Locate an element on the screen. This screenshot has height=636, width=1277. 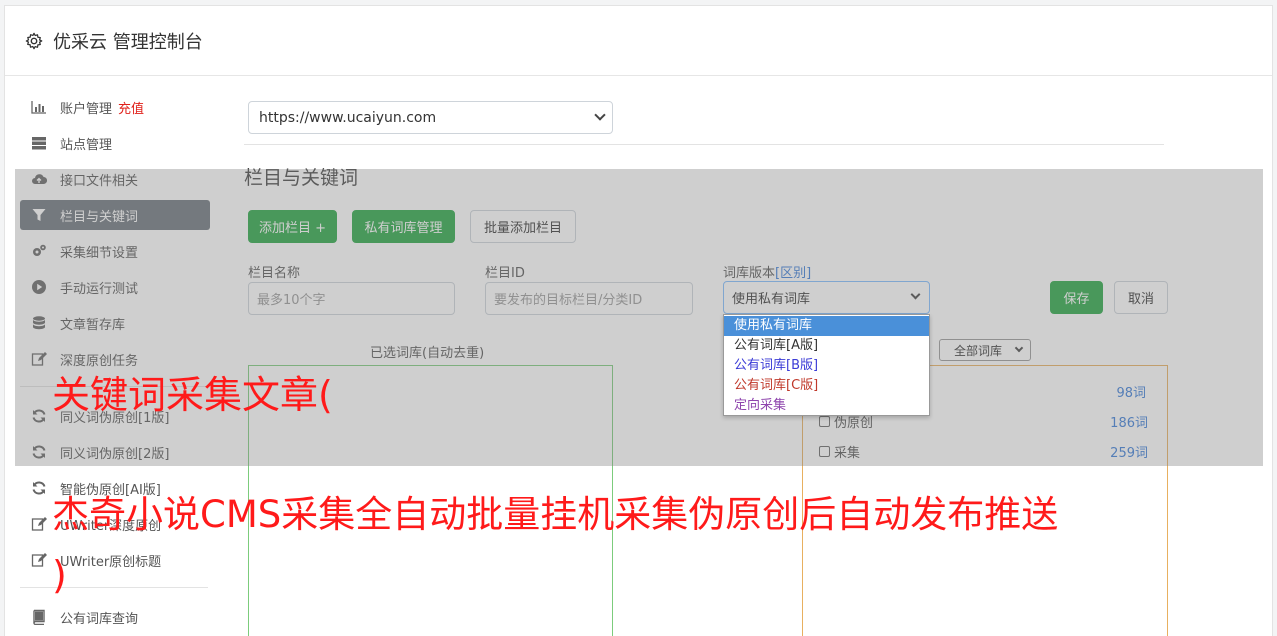
sidebar-item-interface: 接口文件相关 is located at coordinates (115, 179).